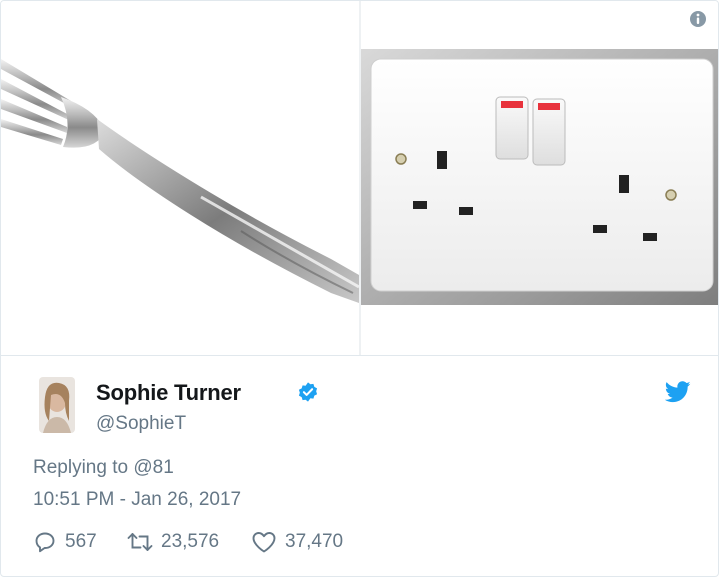  I want to click on retweet-button: 23,576, so click(173, 542).